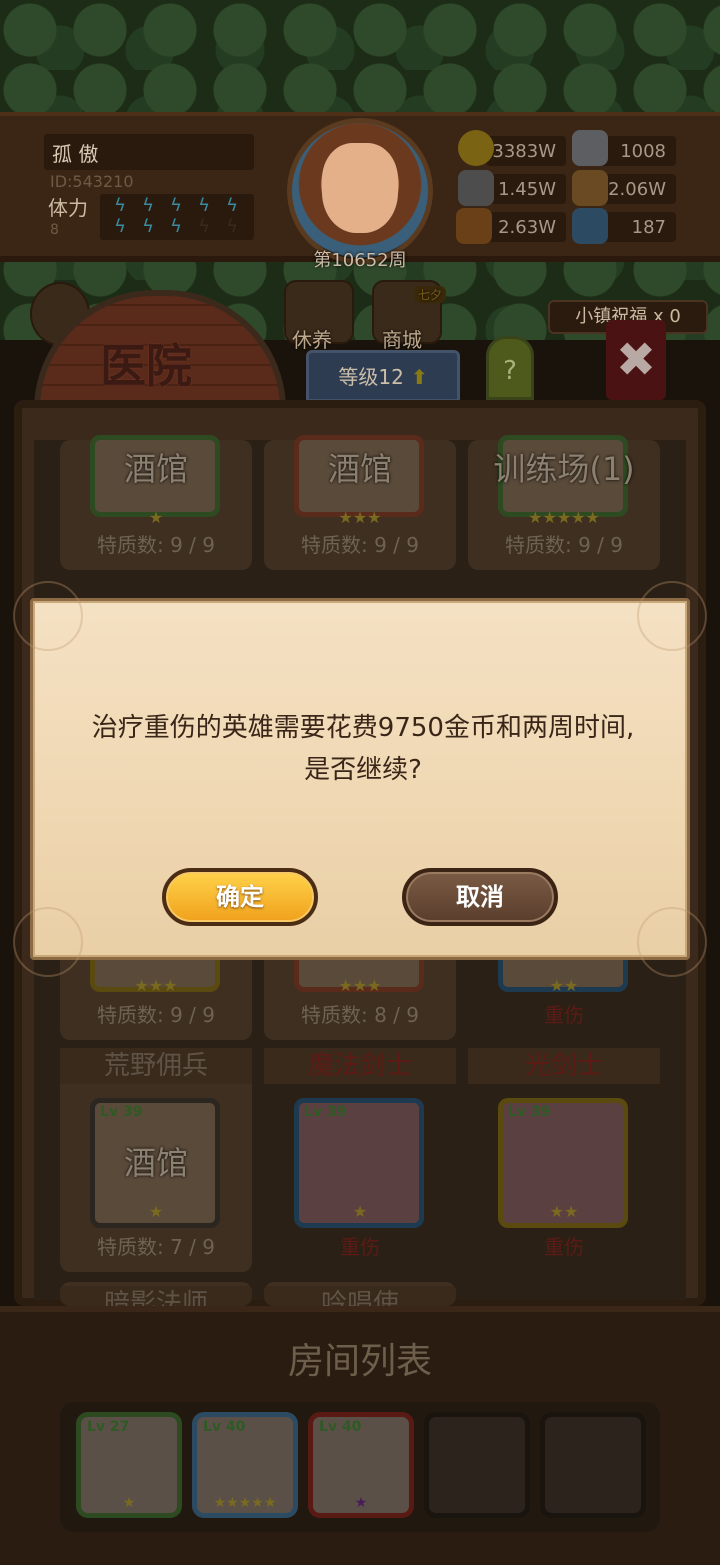  I want to click on dialog-message: 治疗重伤的英雄需要花费9750金币和两周时间, 是否继续?, so click(363, 749).